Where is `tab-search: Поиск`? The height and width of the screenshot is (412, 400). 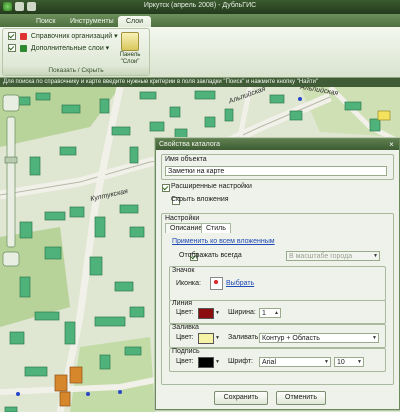
tab-search: Поиск is located at coordinates (45, 21).